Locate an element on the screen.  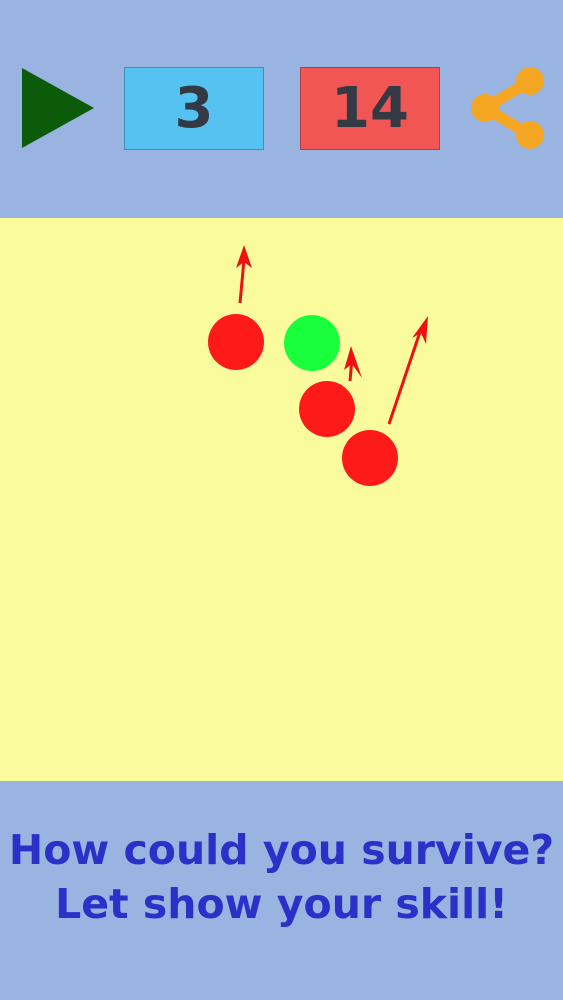
share-button is located at coordinates (507, 108).